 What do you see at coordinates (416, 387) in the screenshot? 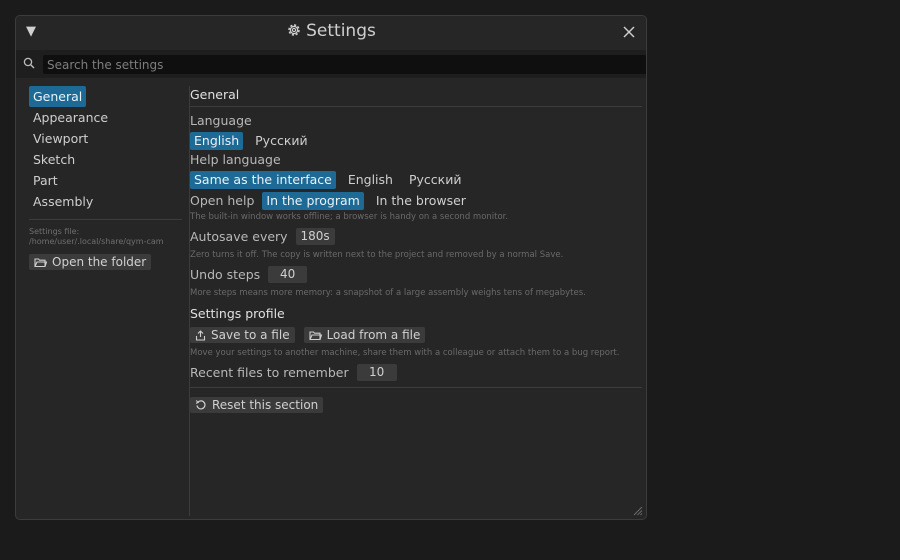
I see `reset-divider` at bounding box center [416, 387].